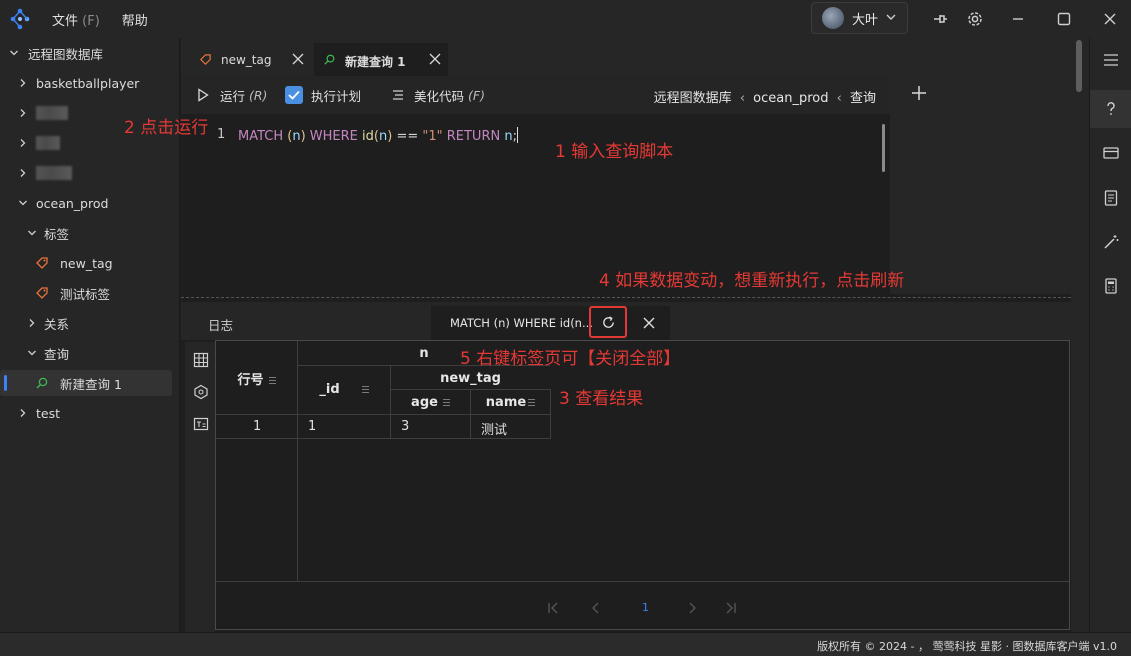  Describe the element at coordinates (405, 426) in the screenshot. I see `cell-age: 3` at that location.